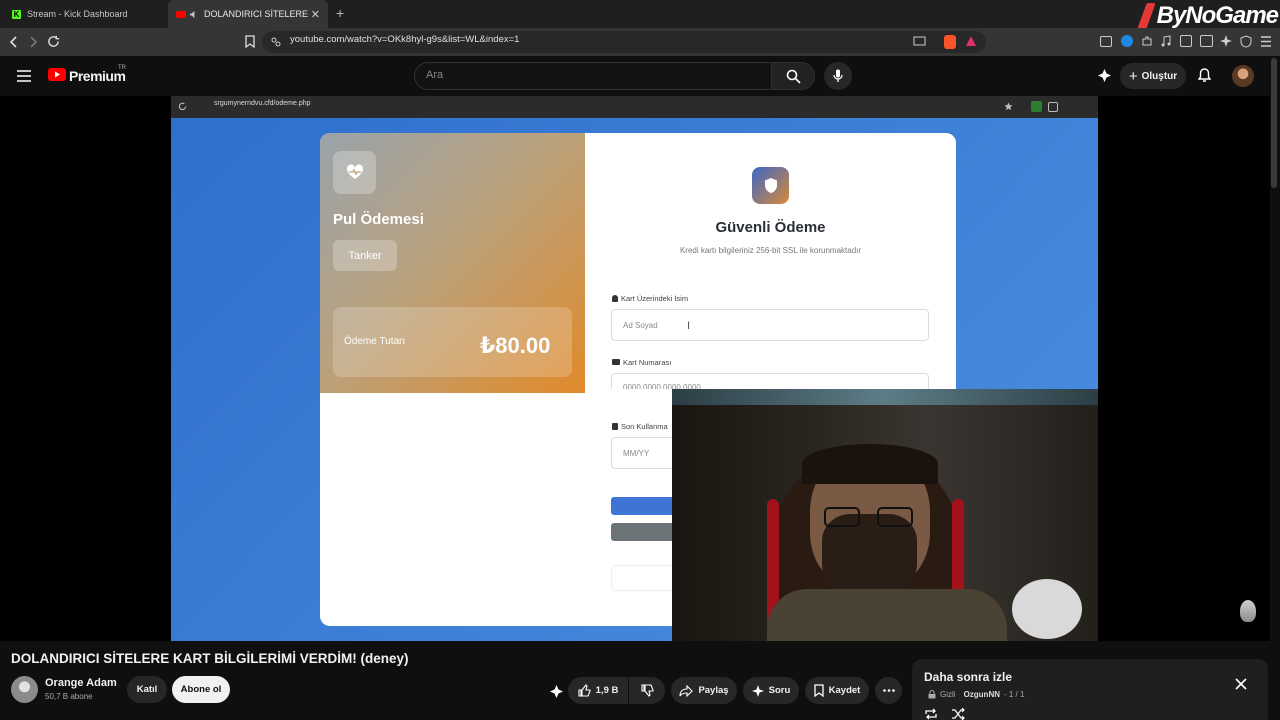 The height and width of the screenshot is (720, 1280). I want to click on shuffle-icon, so click(958, 714).